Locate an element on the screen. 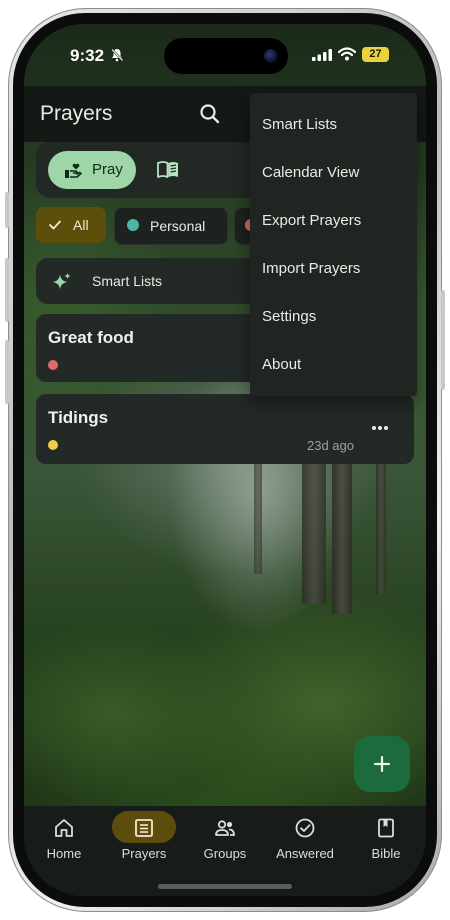  pray-mode-label: Pray is located at coordinates (107, 169).